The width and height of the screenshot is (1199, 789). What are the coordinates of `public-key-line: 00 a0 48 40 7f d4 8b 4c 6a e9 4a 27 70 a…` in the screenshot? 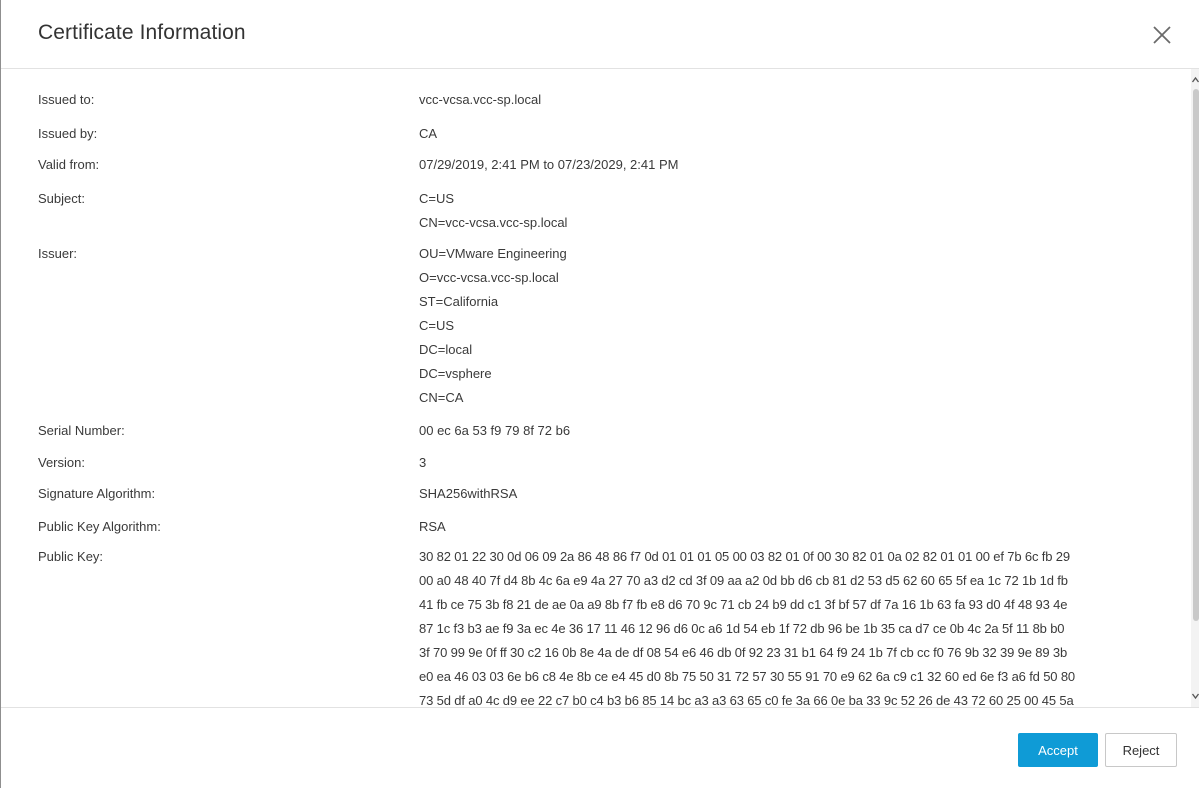 It's located at (743, 580).